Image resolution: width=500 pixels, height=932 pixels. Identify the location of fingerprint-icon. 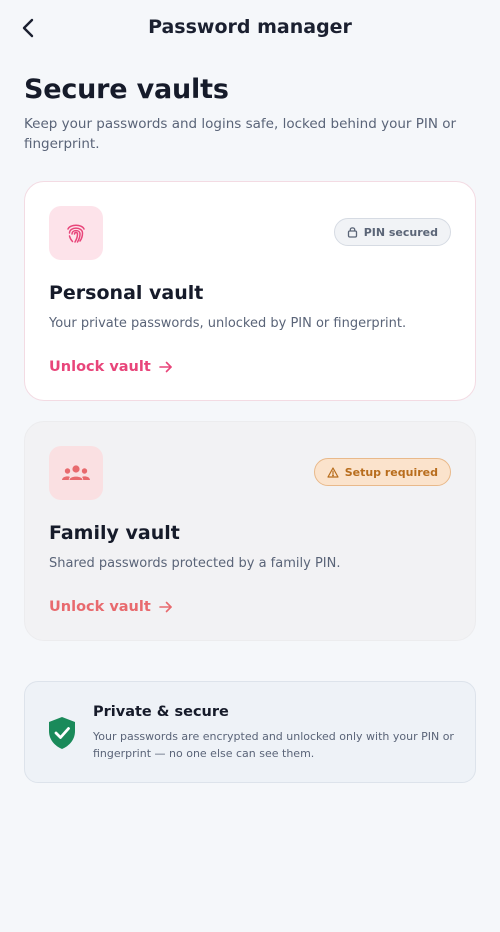
(76, 233).